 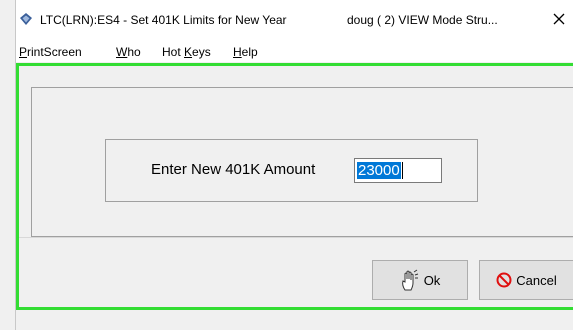 What do you see at coordinates (504, 280) in the screenshot?
I see `no-entry-icon` at bounding box center [504, 280].